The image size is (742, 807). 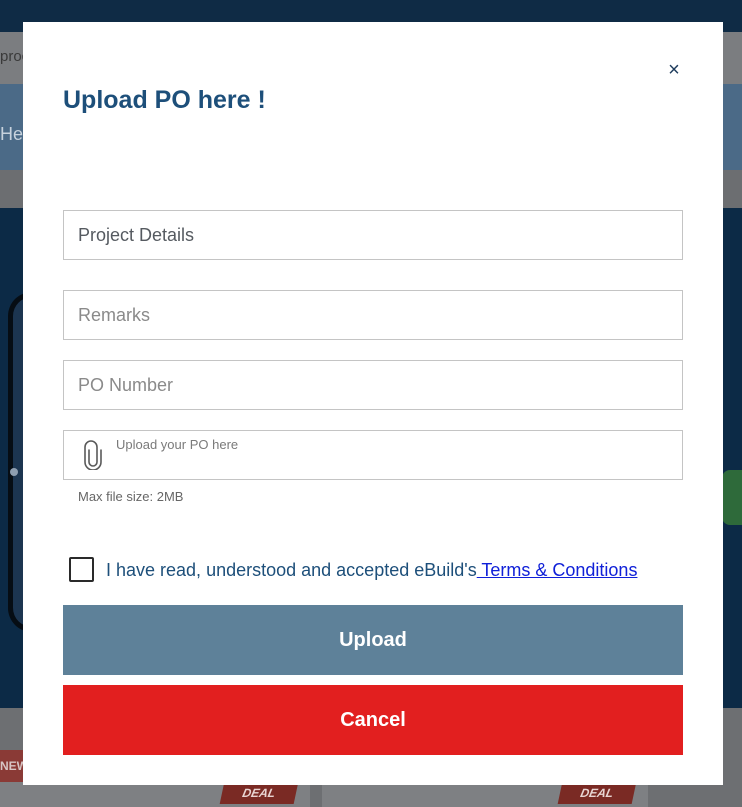 What do you see at coordinates (674, 70) in the screenshot?
I see `close-icon: ×` at bounding box center [674, 70].